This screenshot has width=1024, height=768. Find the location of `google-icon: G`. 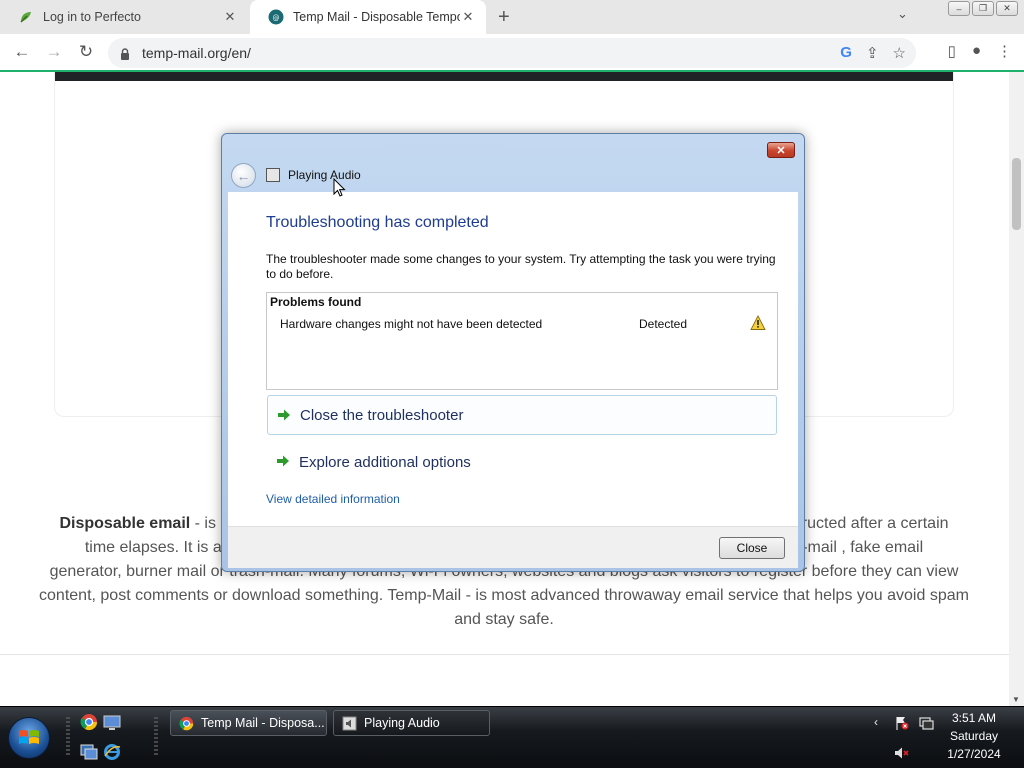

google-icon: G is located at coordinates (846, 53).